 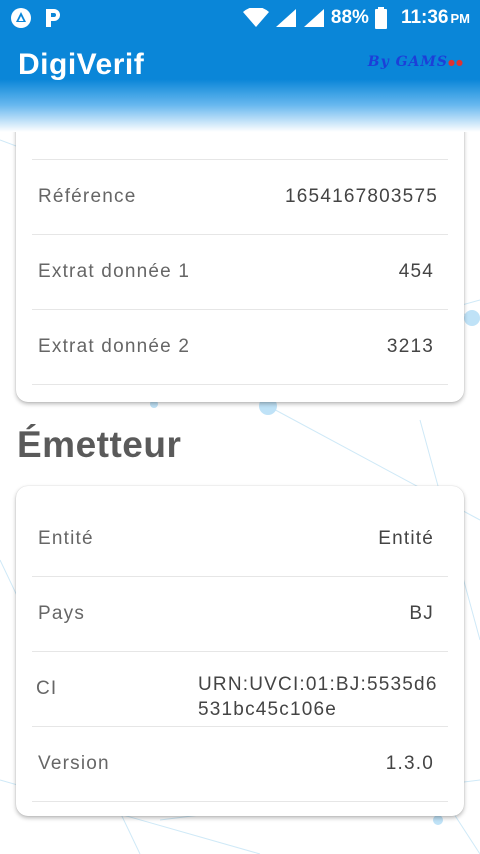 I want to click on app-title: DigiVerif, so click(x=81, y=64).